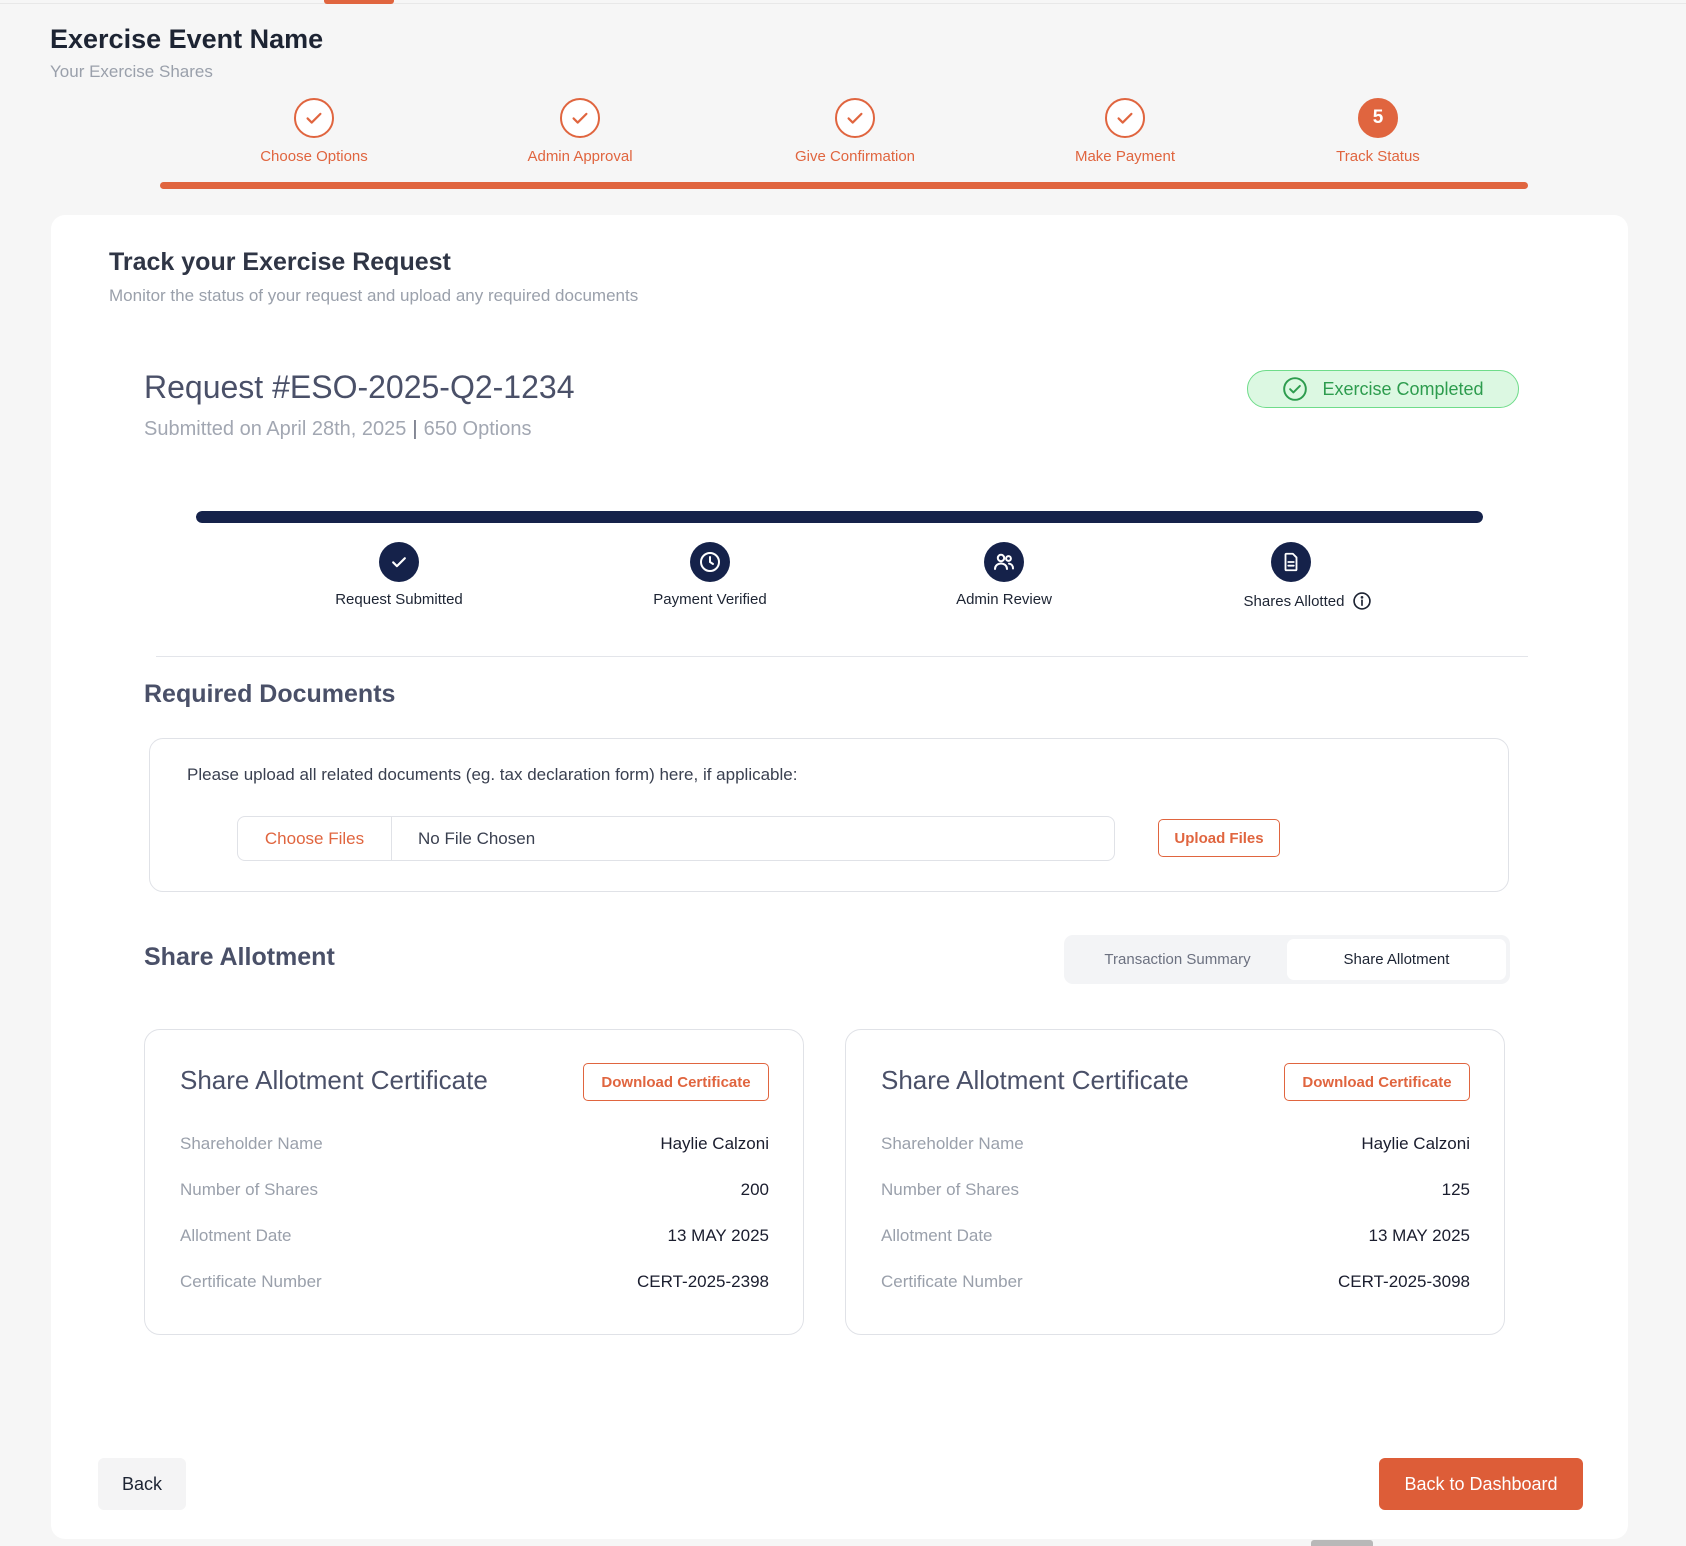  What do you see at coordinates (1125, 156) in the screenshot?
I see `wizard-step-label: Make Payment` at bounding box center [1125, 156].